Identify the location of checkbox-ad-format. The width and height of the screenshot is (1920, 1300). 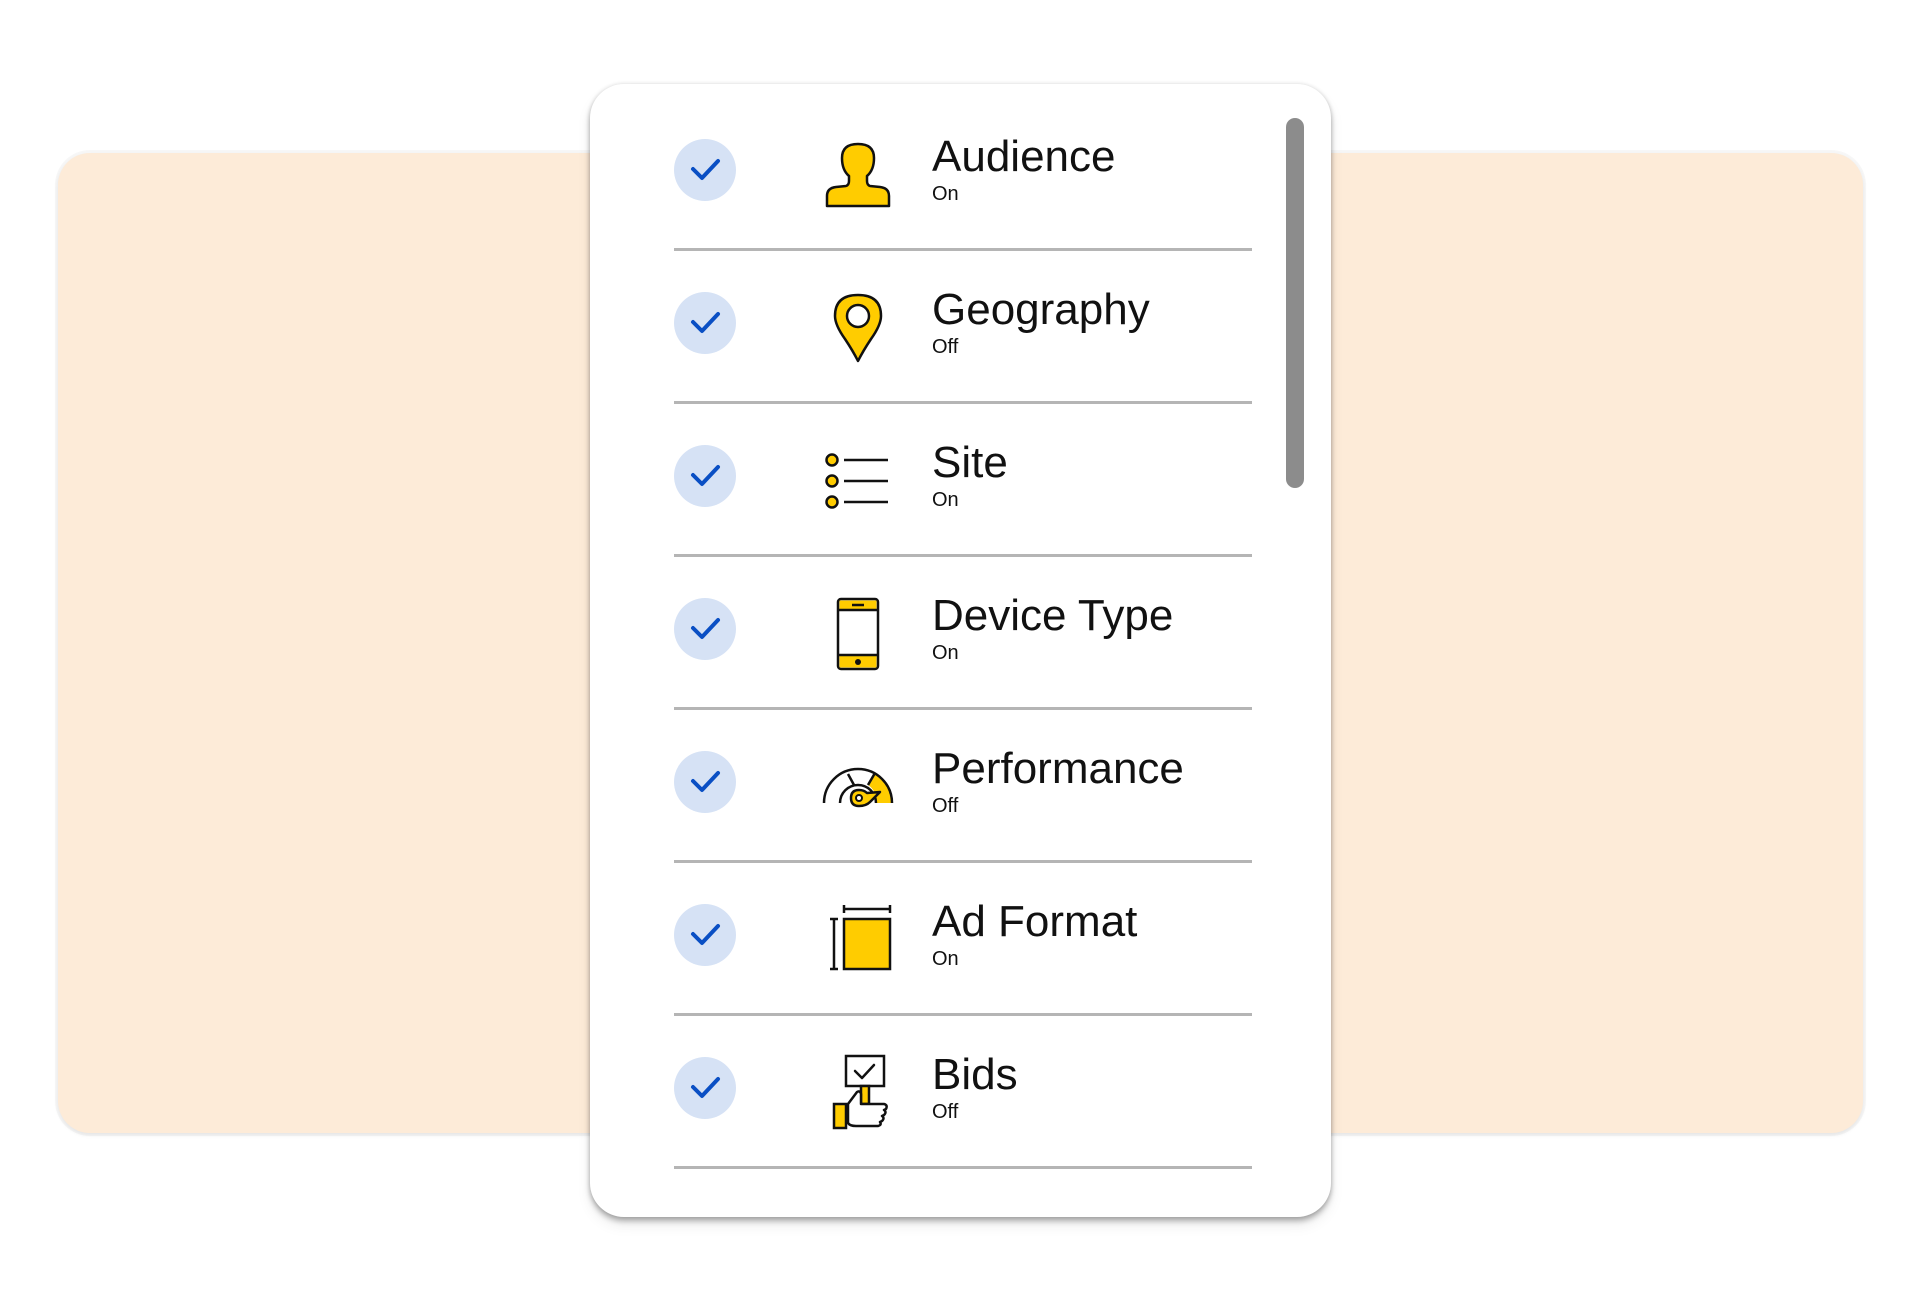
(705, 935).